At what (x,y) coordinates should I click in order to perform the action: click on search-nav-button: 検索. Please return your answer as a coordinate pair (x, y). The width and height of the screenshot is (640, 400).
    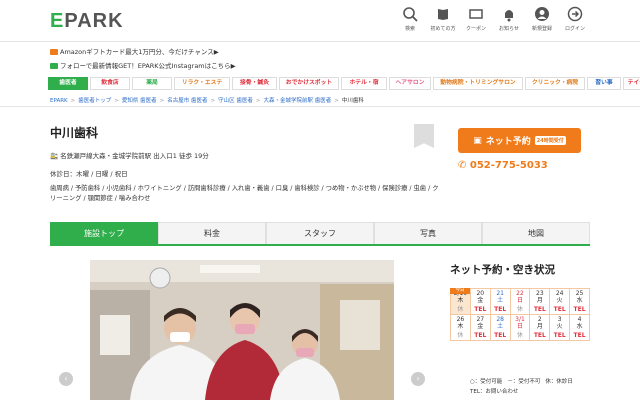
    Looking at the image, I should click on (410, 19).